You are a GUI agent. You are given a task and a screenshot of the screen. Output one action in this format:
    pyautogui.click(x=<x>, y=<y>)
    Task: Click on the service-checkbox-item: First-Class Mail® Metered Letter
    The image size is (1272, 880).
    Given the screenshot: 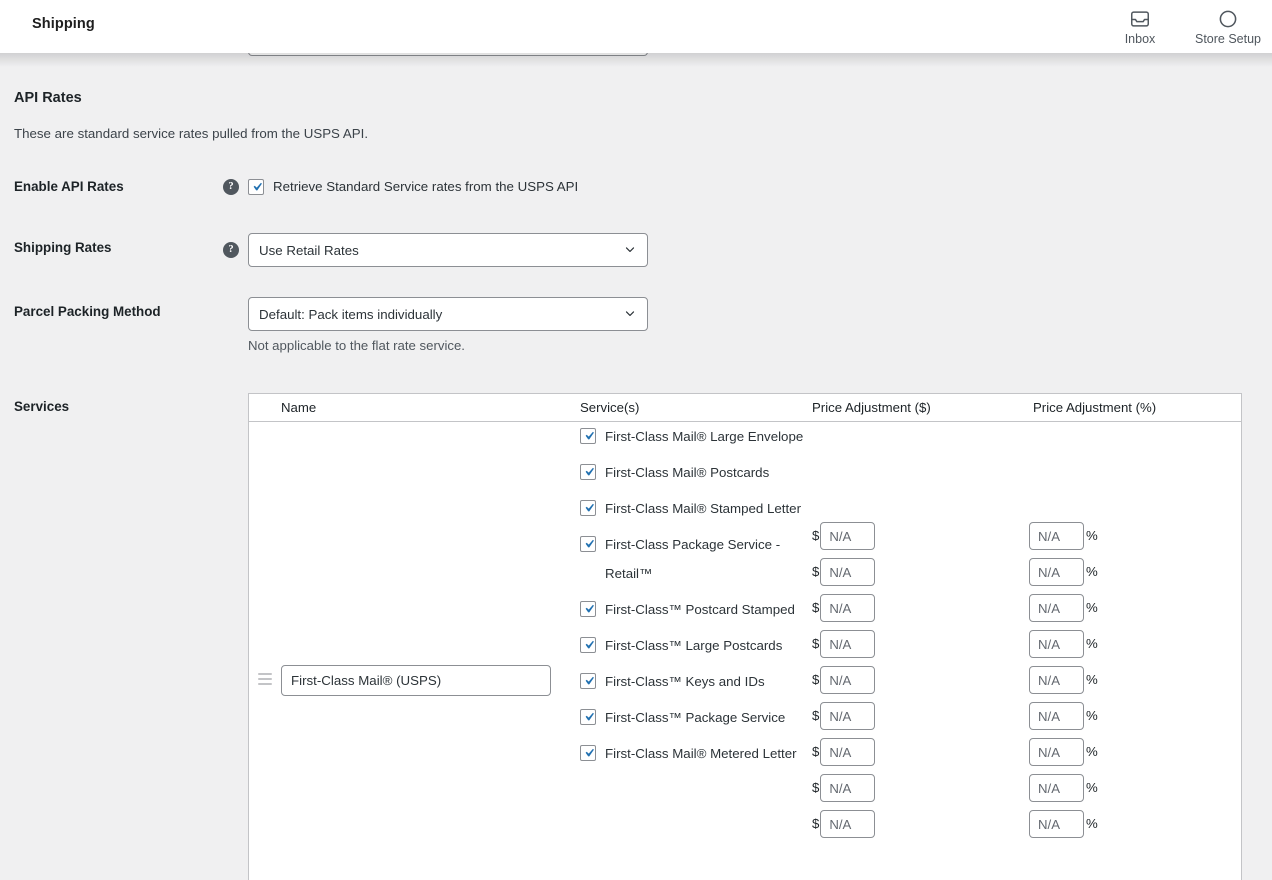 What is the action you would take?
    pyautogui.click(x=692, y=753)
    